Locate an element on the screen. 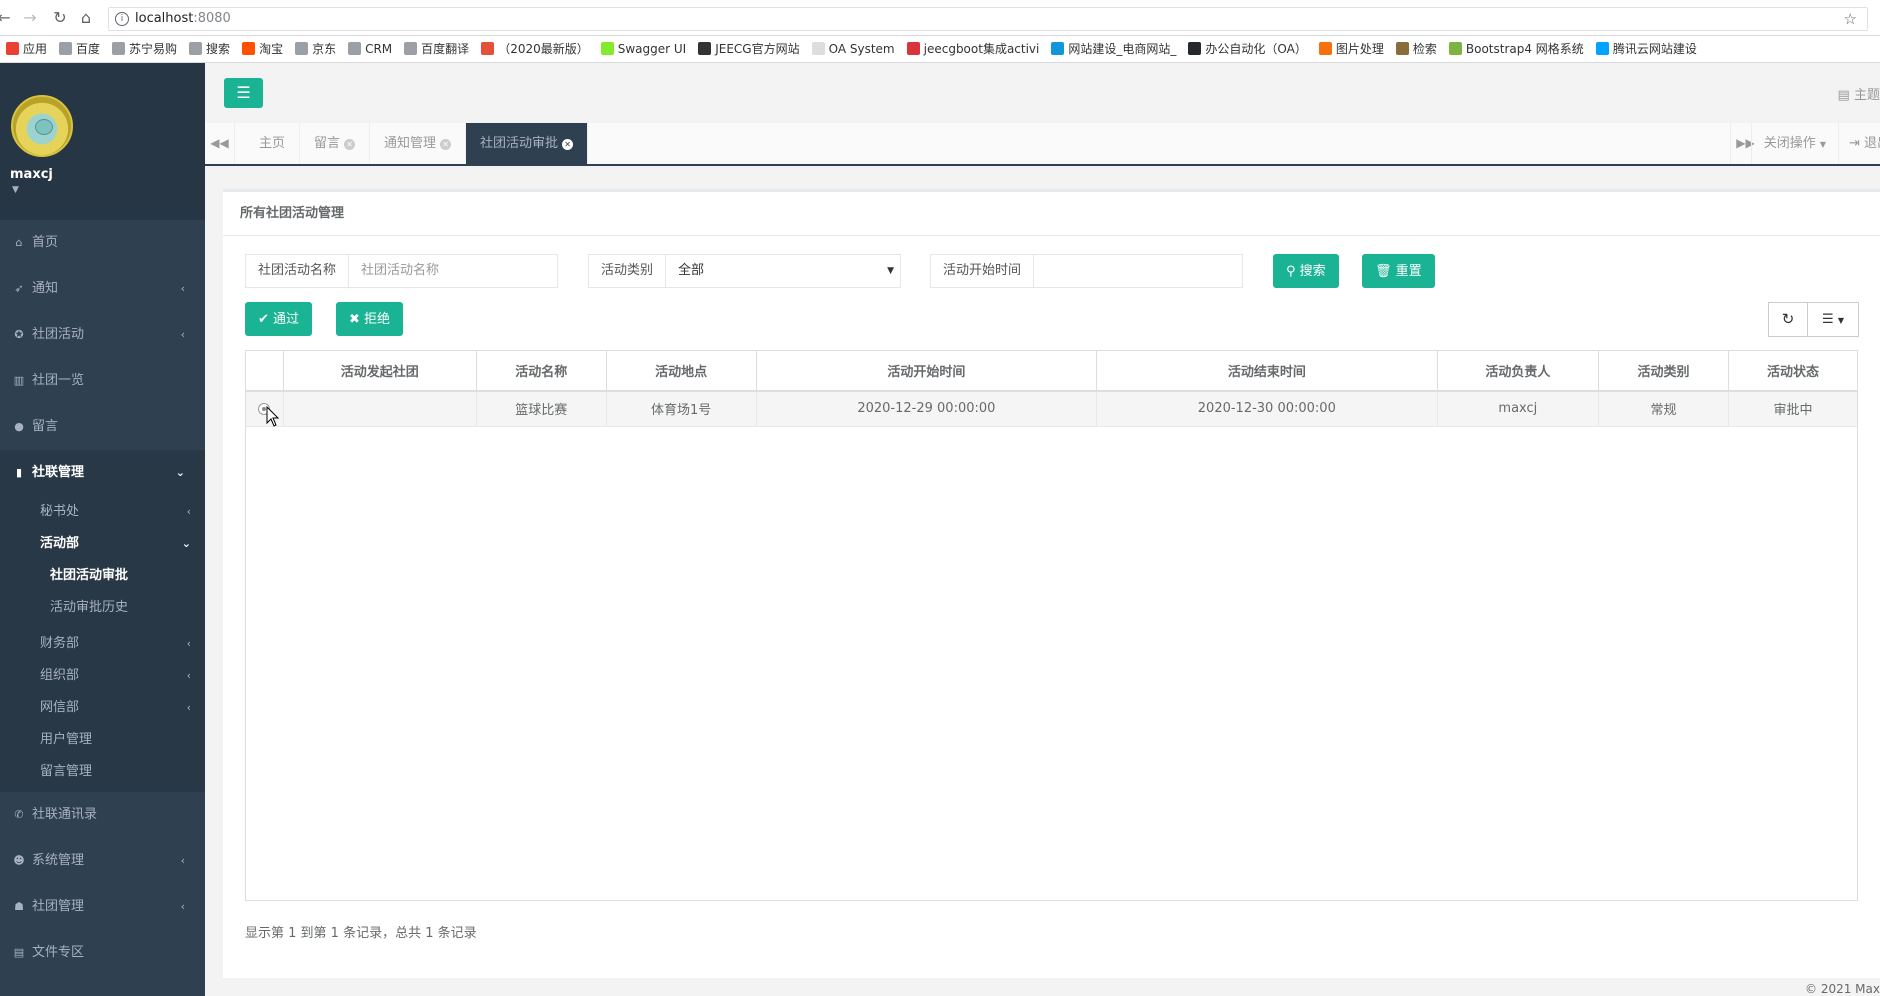 This screenshot has height=996, width=1880. bookmark-star-icon: ☆ is located at coordinates (1850, 19).